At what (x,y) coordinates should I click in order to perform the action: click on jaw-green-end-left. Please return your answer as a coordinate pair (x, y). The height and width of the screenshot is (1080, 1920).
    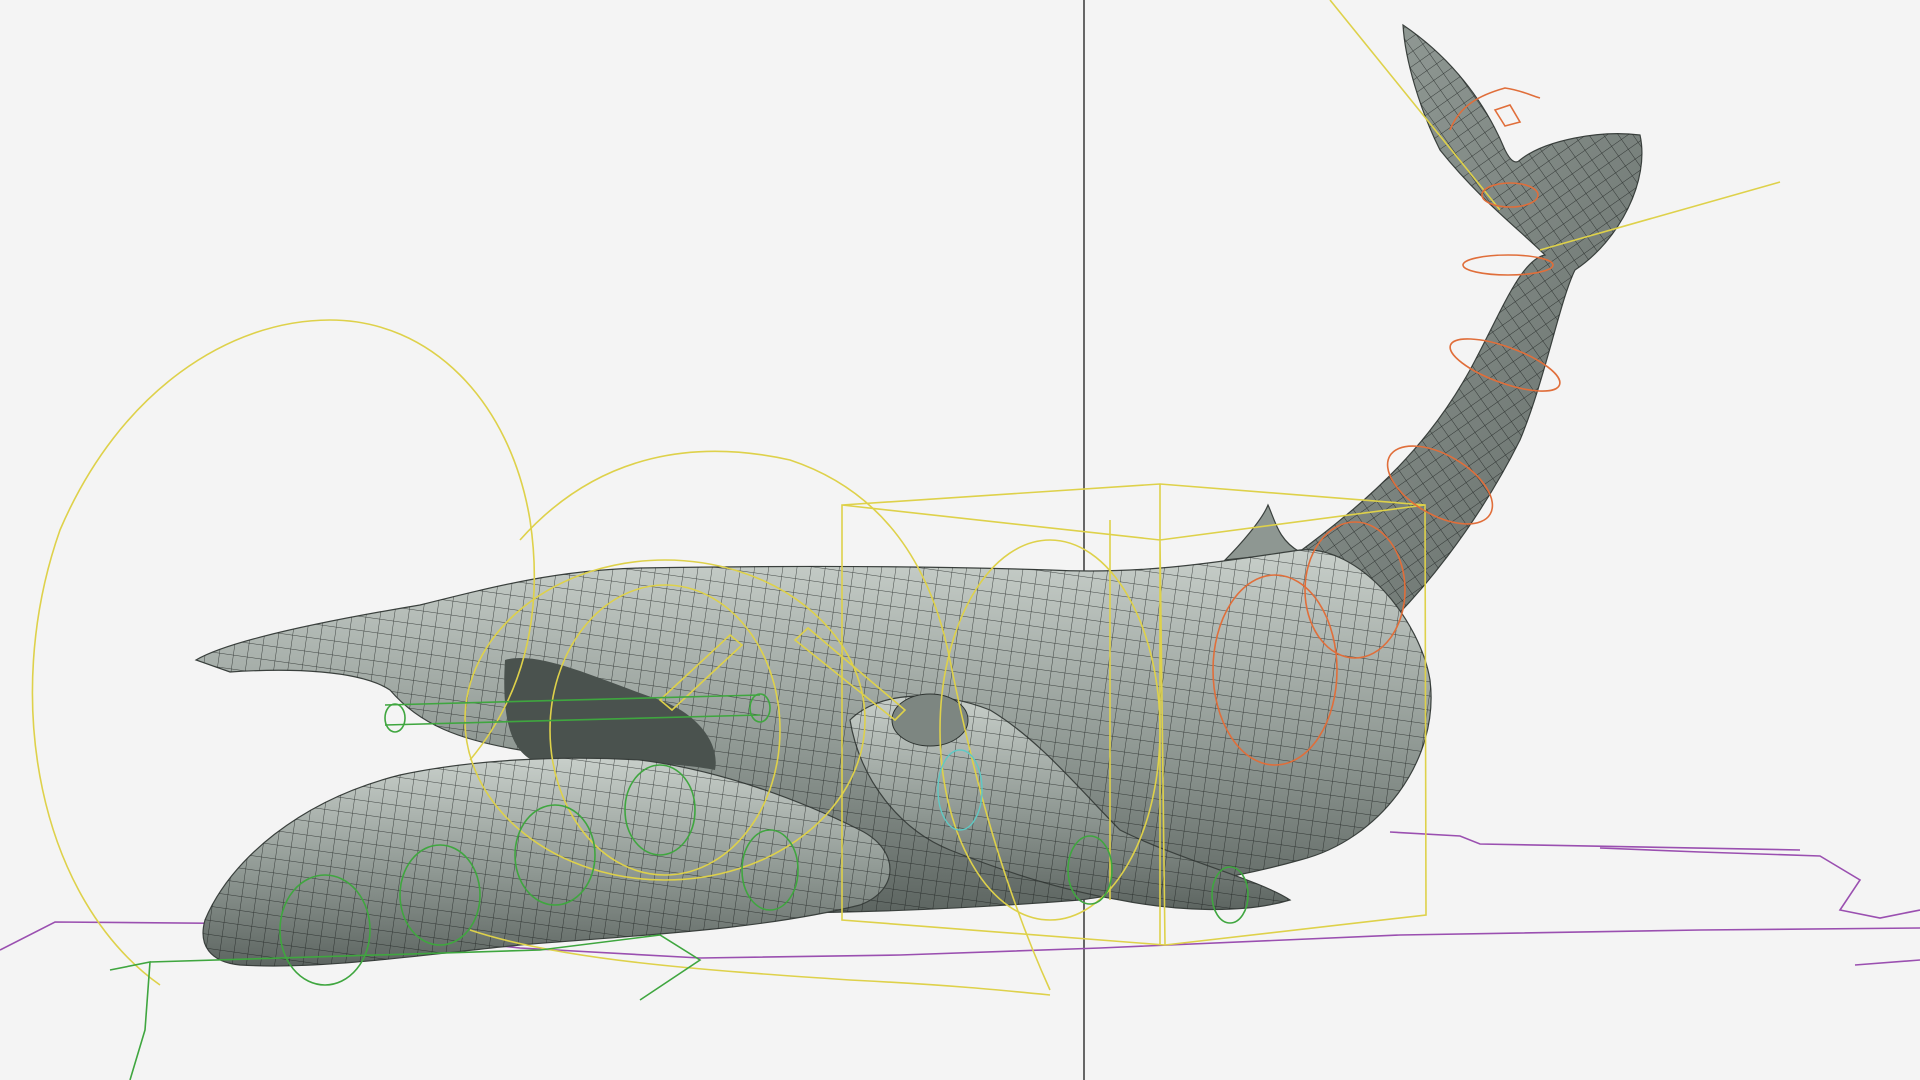
    Looking at the image, I should click on (395, 718).